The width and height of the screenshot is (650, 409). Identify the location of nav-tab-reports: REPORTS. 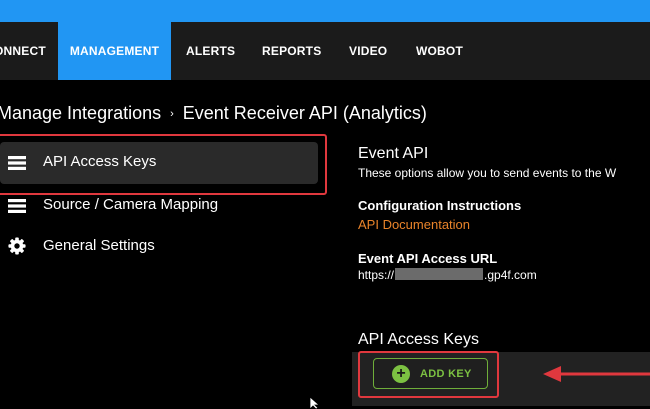
(291, 51).